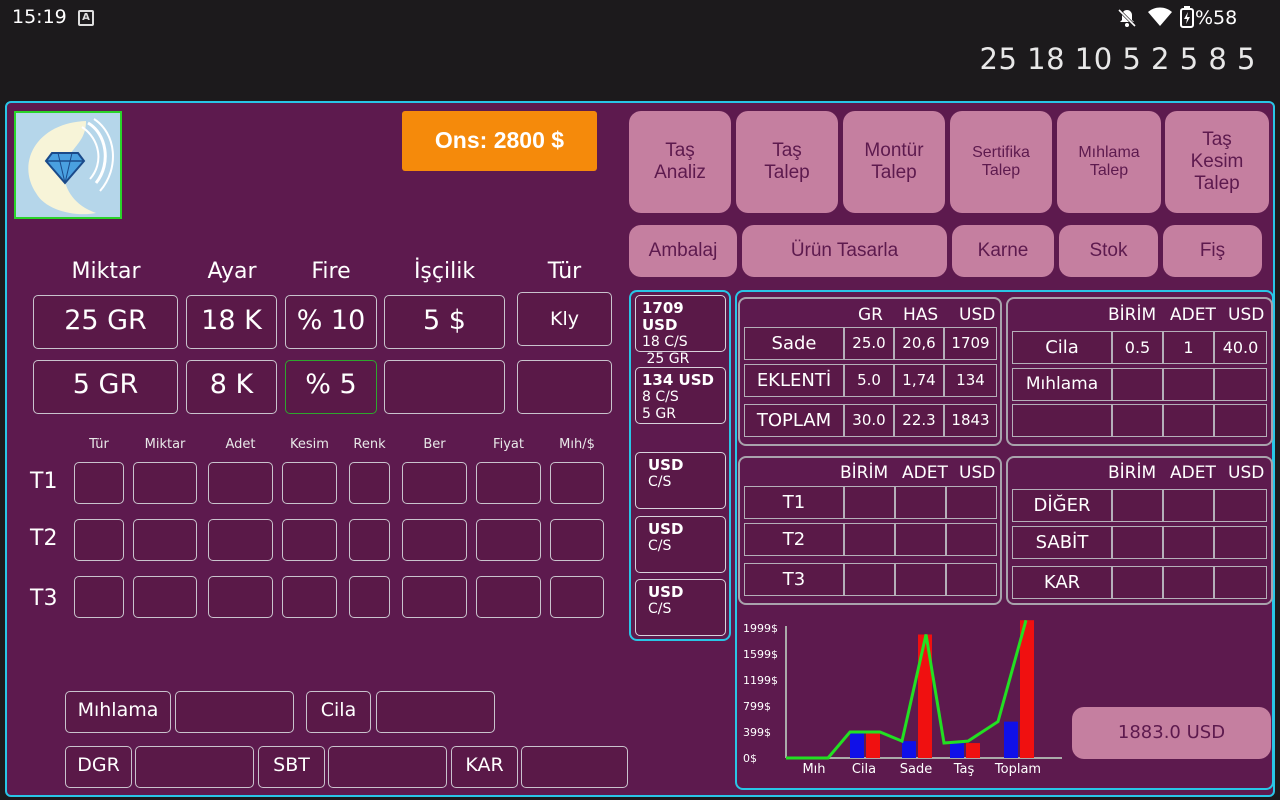 The height and width of the screenshot is (800, 1280). What do you see at coordinates (760, 680) in the screenshot?
I see `y-tick-label: 1199$` at bounding box center [760, 680].